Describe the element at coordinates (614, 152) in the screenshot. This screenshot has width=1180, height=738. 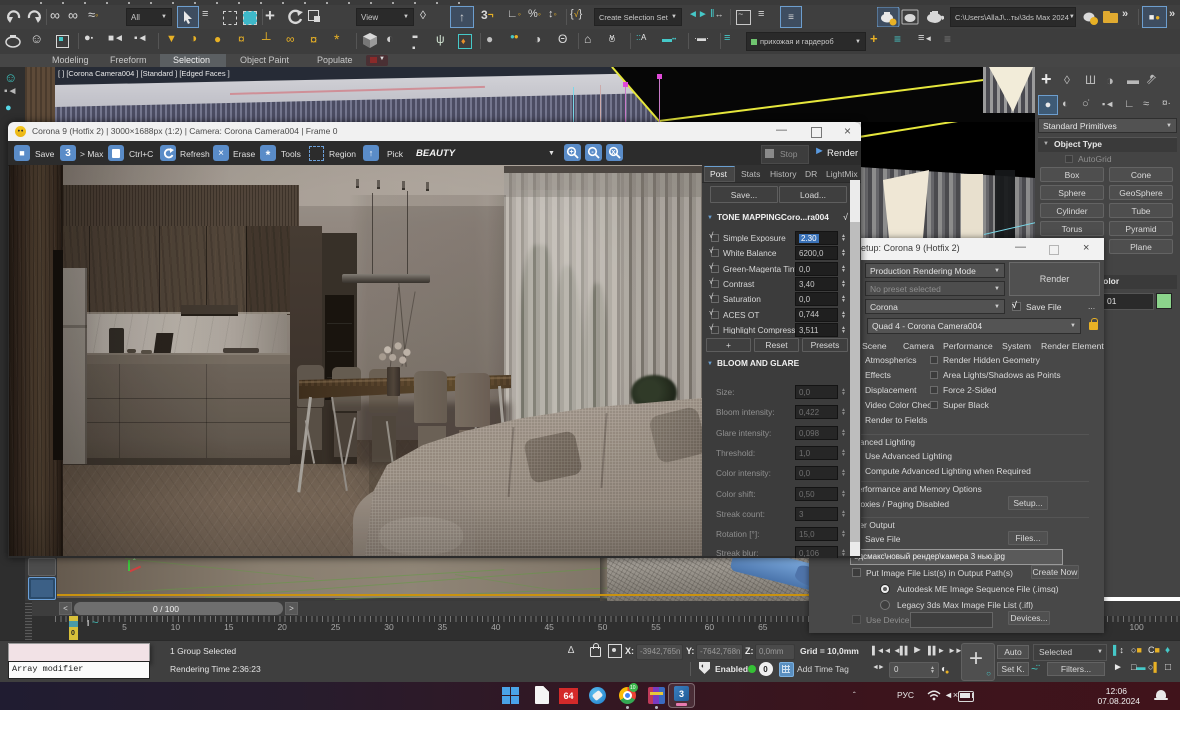
I see `svg-text: x` at that location.